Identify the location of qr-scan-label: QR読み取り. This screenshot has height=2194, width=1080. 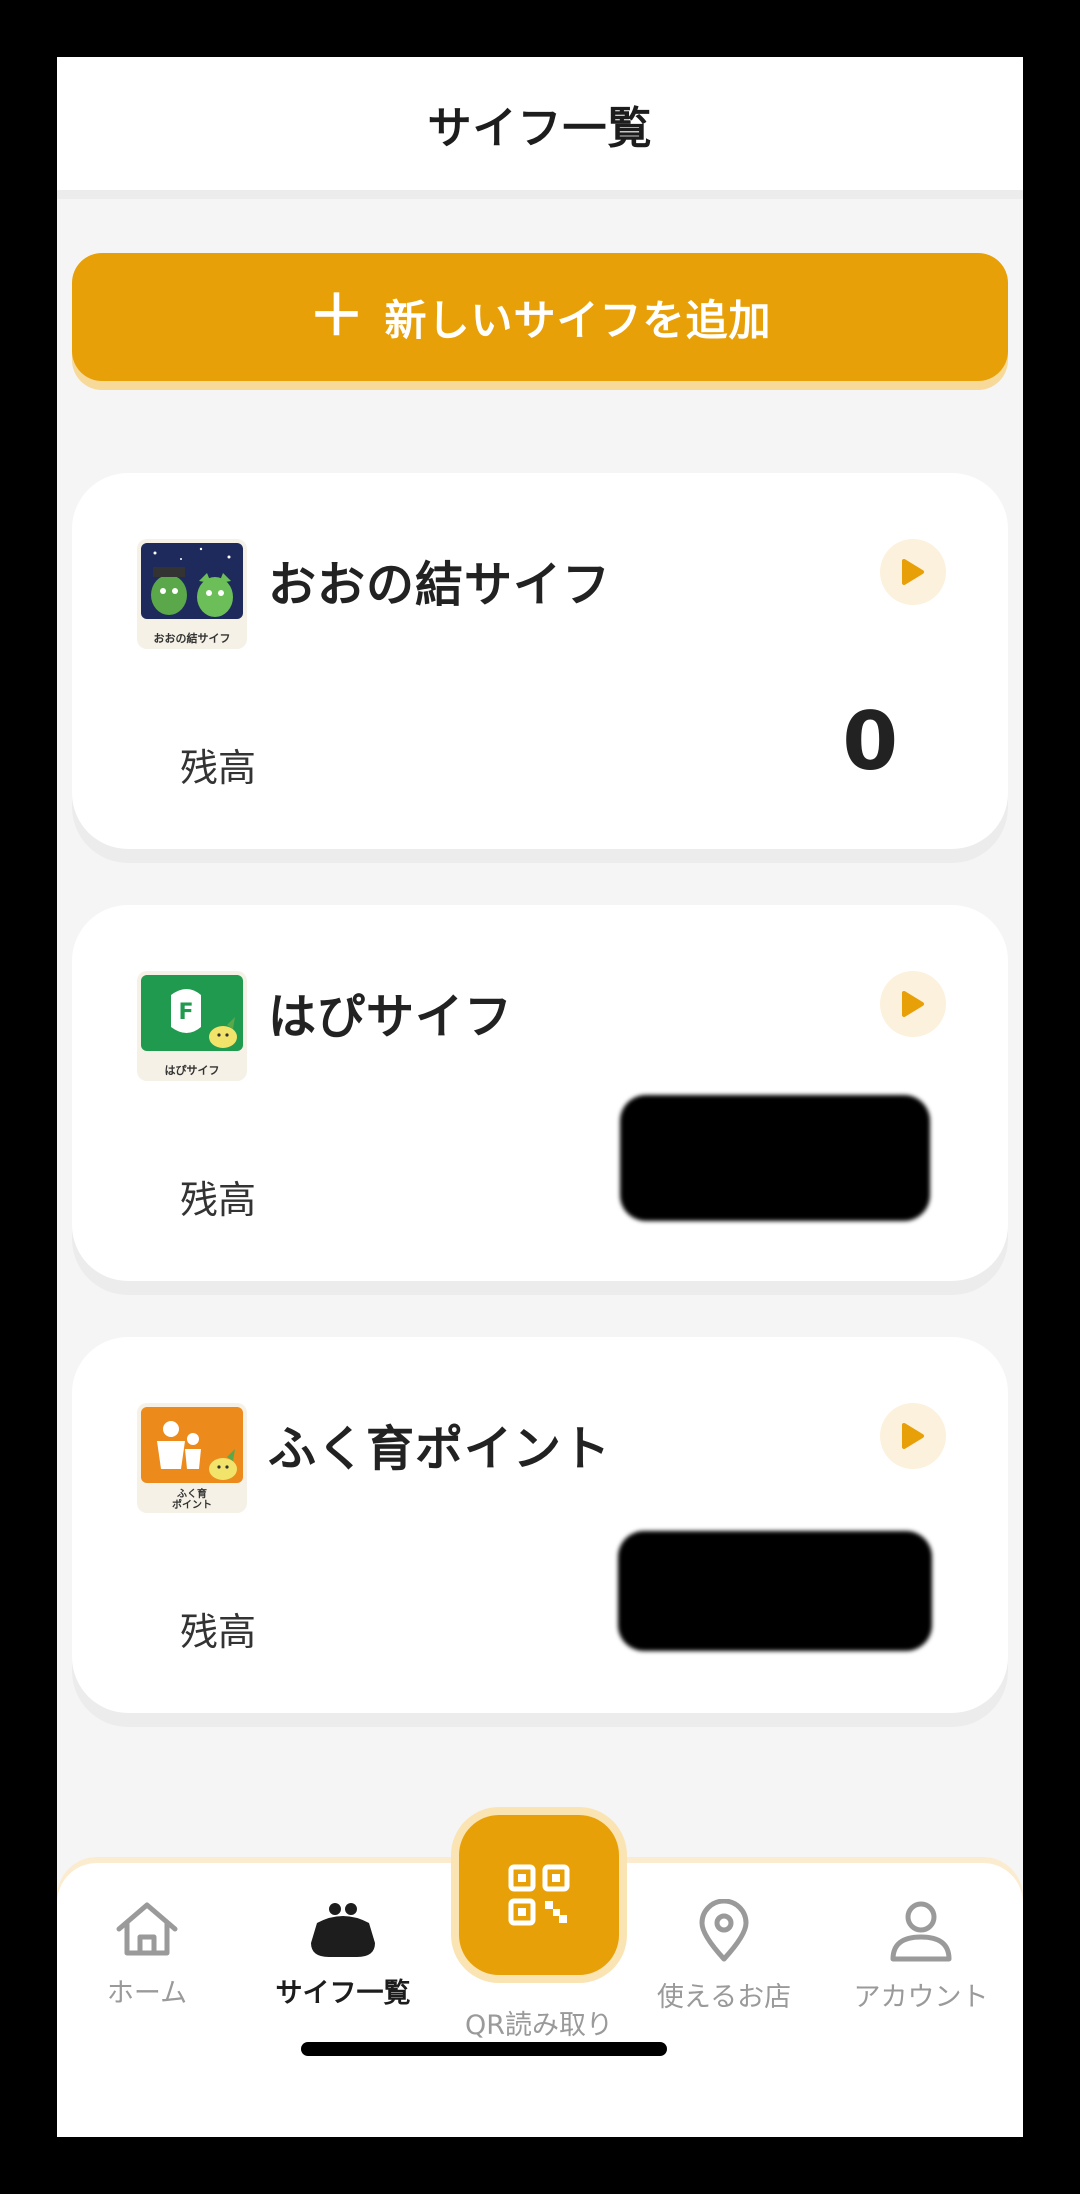
(538, 2025).